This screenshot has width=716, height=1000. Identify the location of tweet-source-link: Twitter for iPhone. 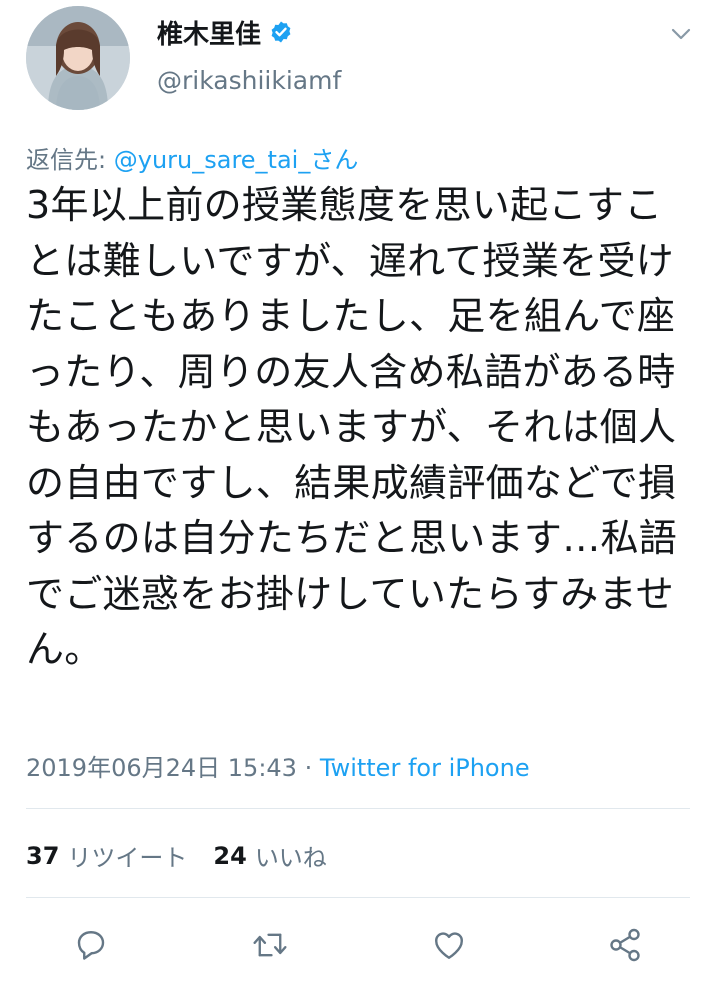
(425, 768).